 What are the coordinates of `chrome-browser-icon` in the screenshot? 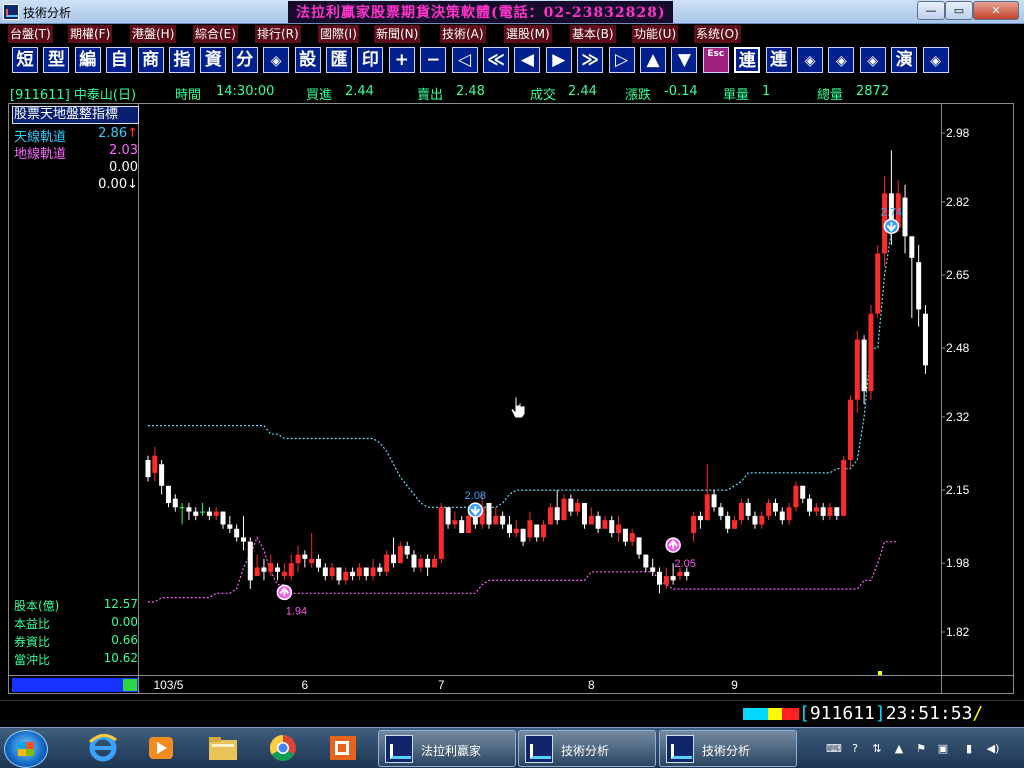 It's located at (283, 748).